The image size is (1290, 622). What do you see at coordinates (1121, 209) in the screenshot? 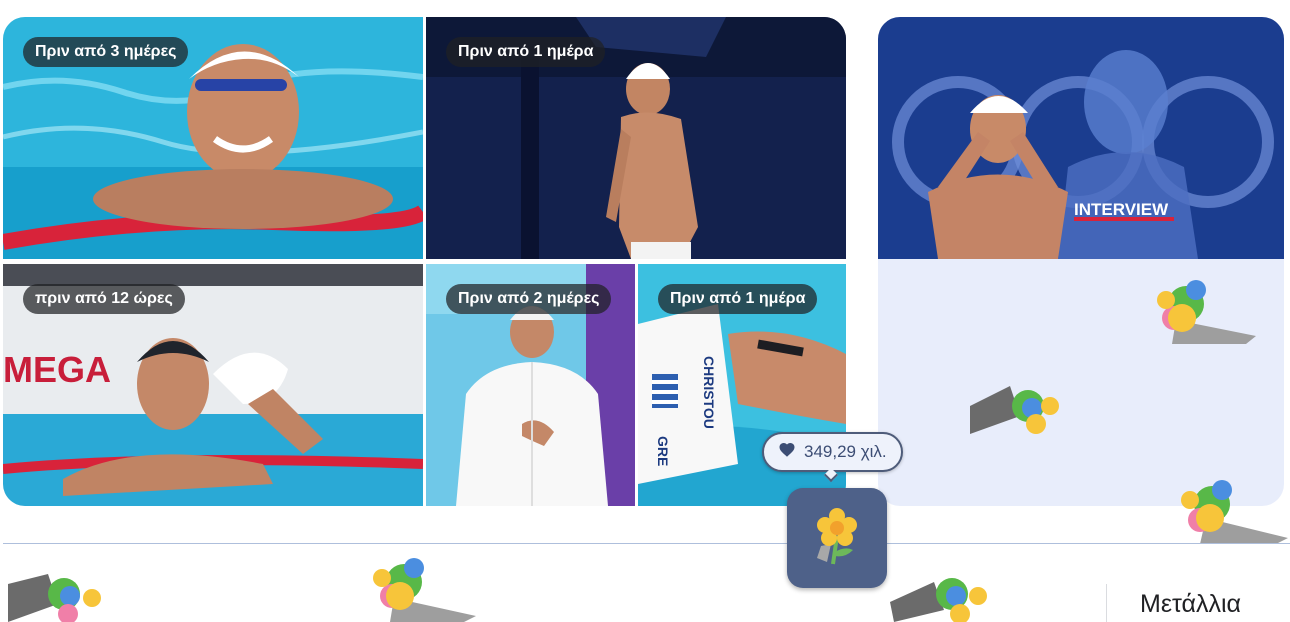
I see `interview-overlay-text: INTERVIEW` at bounding box center [1121, 209].